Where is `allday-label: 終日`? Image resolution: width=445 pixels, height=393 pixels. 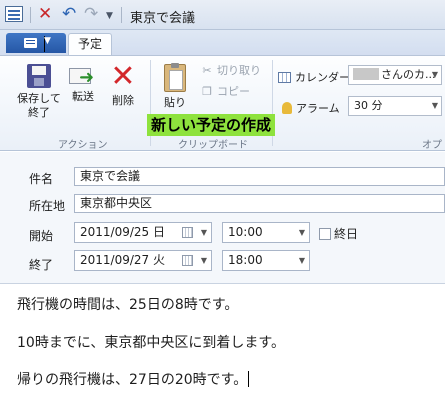 allday-label: 終日 is located at coordinates (346, 234).